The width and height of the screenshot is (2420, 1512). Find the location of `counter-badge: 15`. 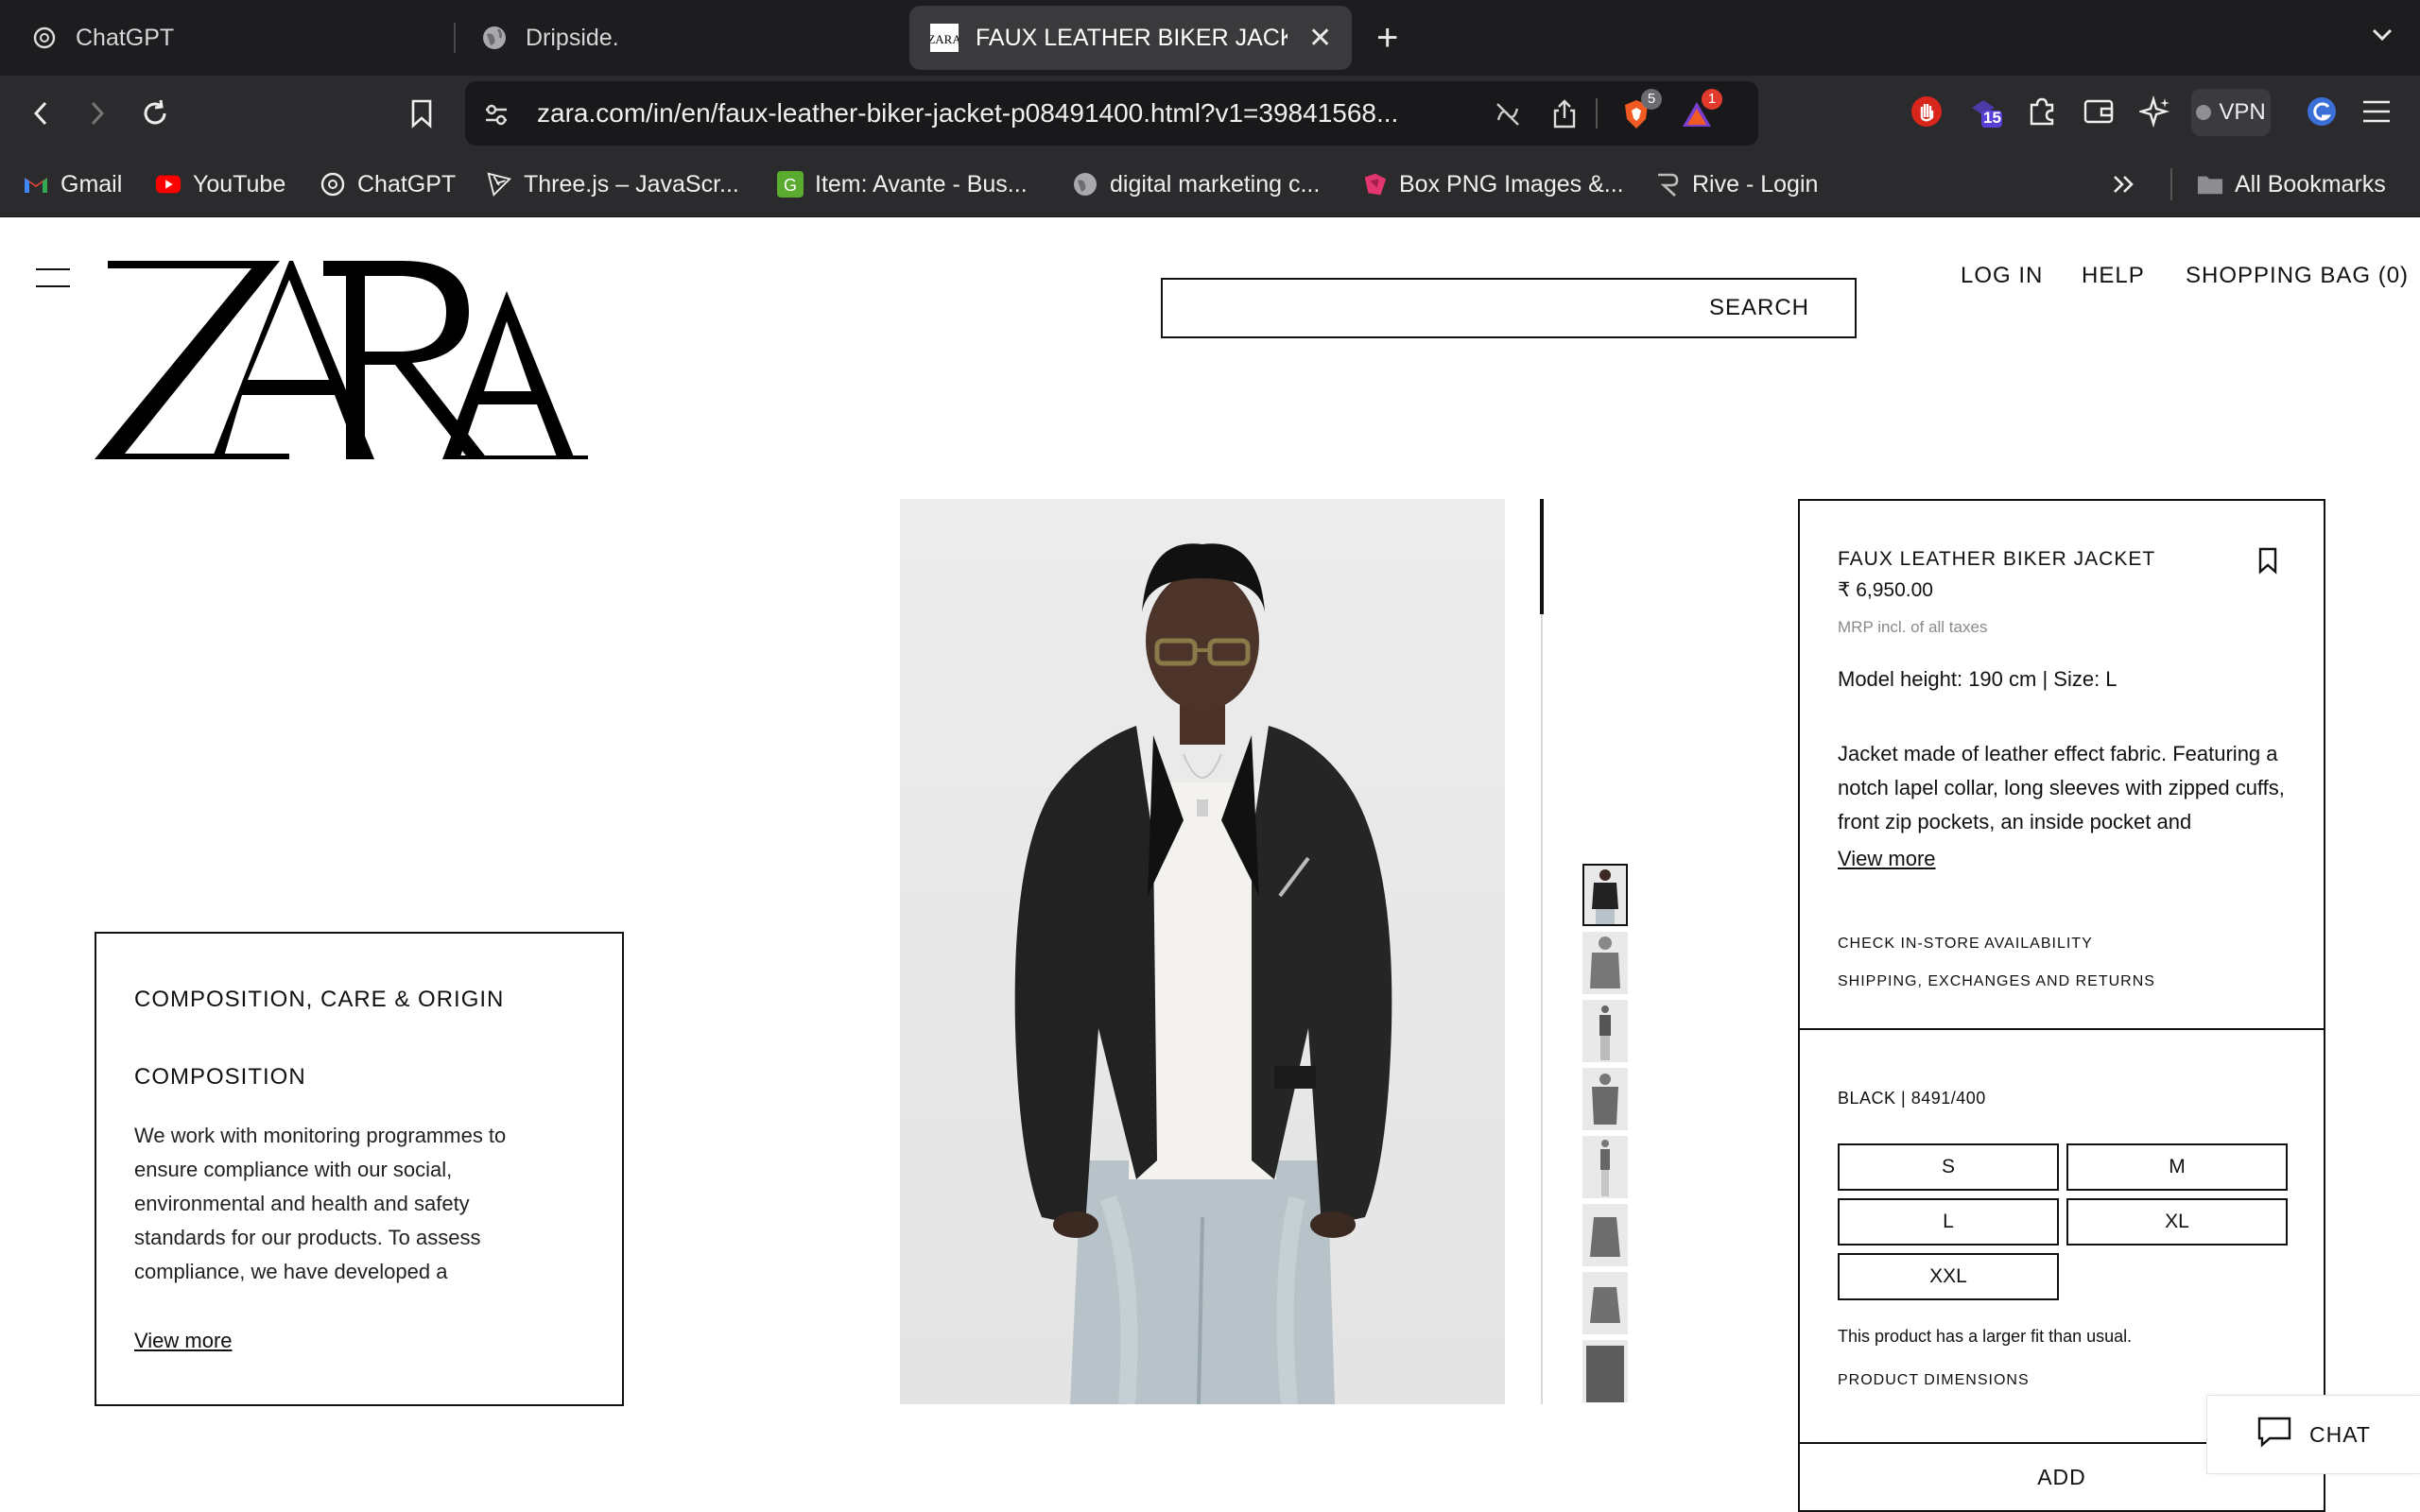

counter-badge: 15 is located at coordinates (1992, 118).